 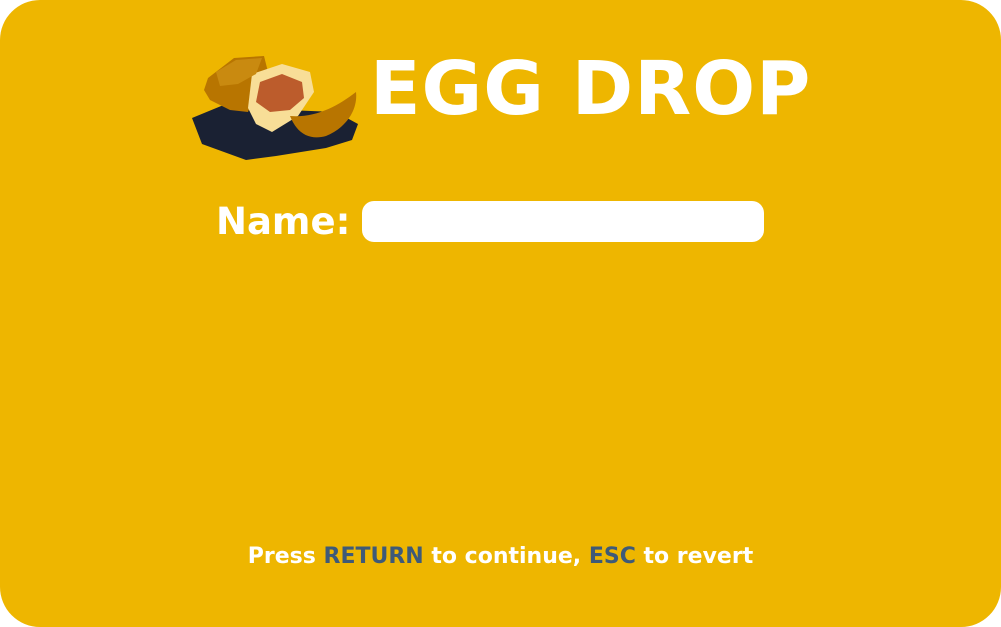 What do you see at coordinates (694, 556) in the screenshot?
I see `footer-revert-text: to revert` at bounding box center [694, 556].